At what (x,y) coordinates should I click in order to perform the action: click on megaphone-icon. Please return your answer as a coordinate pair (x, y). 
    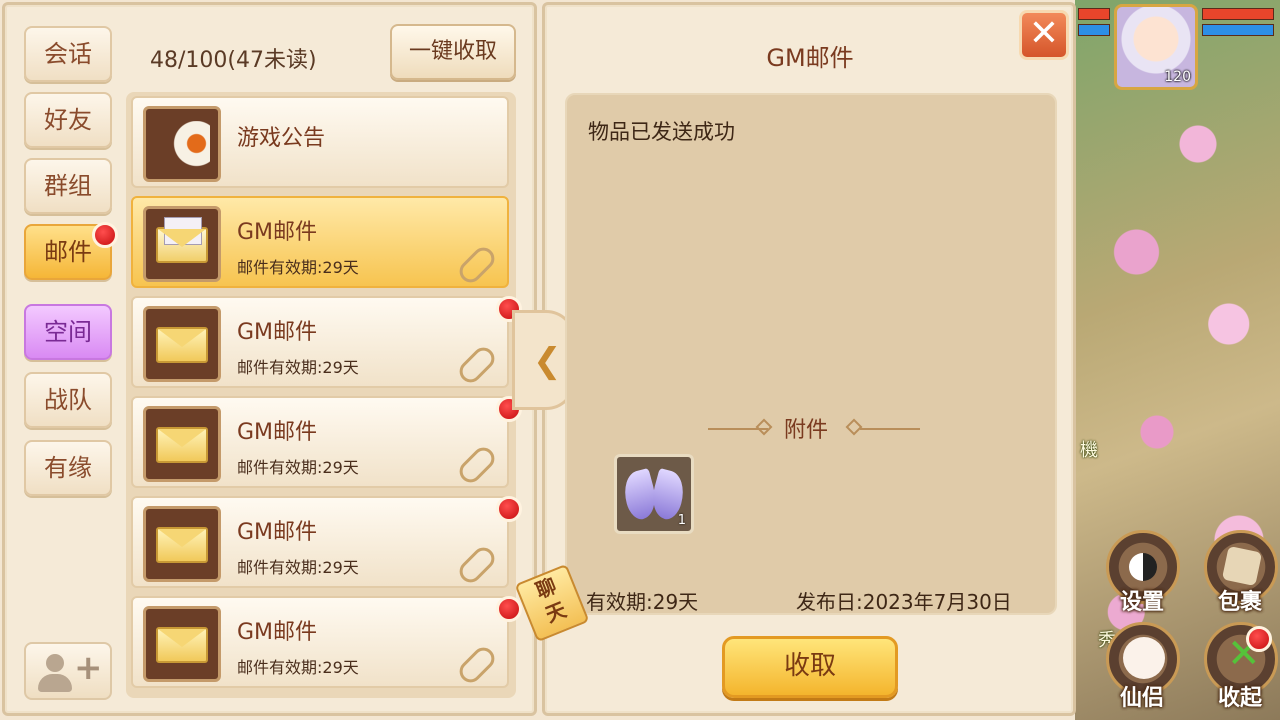
    Looking at the image, I should click on (183, 146).